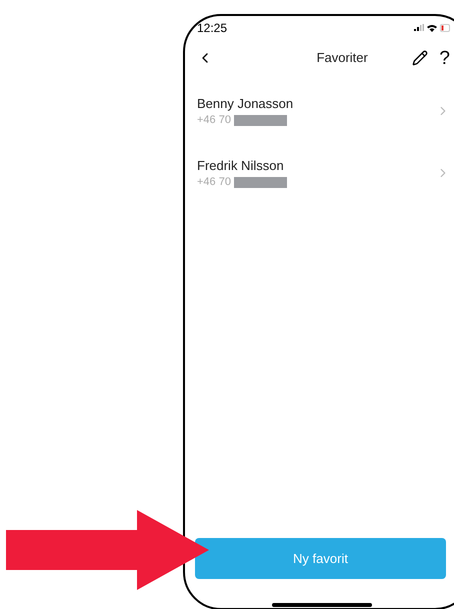  Describe the element at coordinates (444, 58) in the screenshot. I see `help-button: ?` at that location.